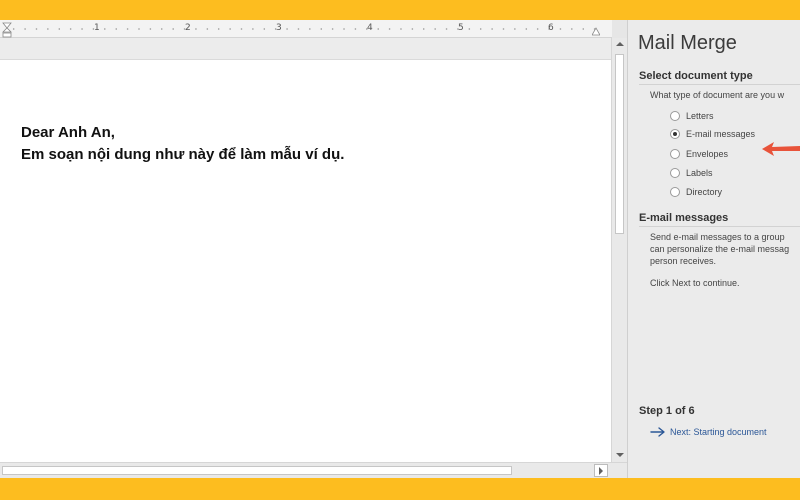 The width and height of the screenshot is (800, 500). I want to click on radio-label: E-mail messages, so click(721, 134).